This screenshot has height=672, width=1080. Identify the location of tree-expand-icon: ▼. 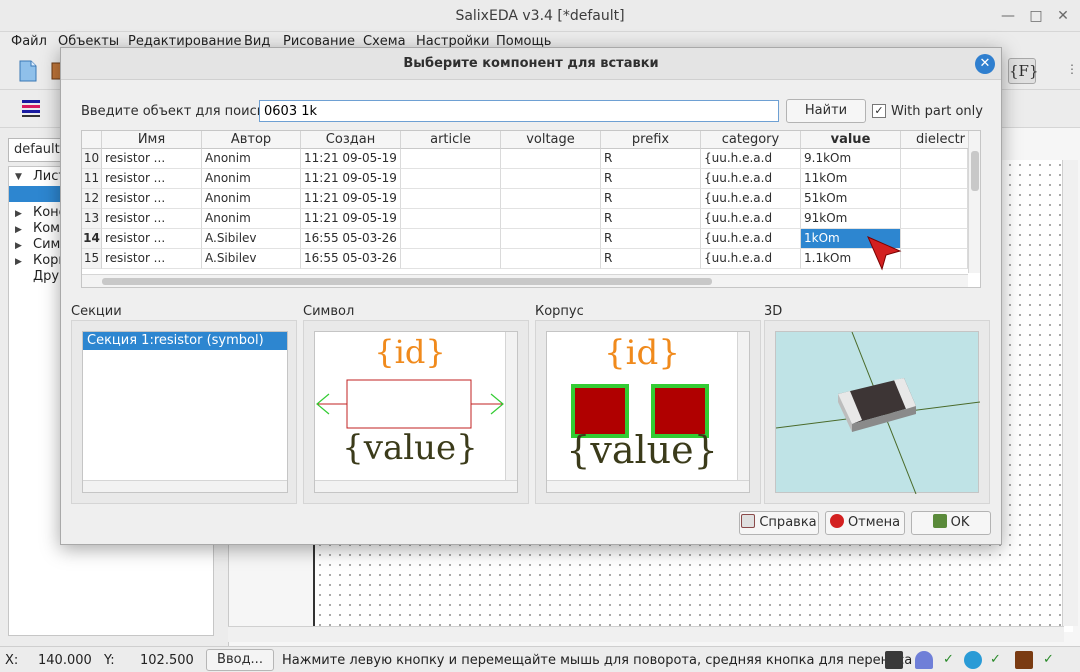
(18, 177).